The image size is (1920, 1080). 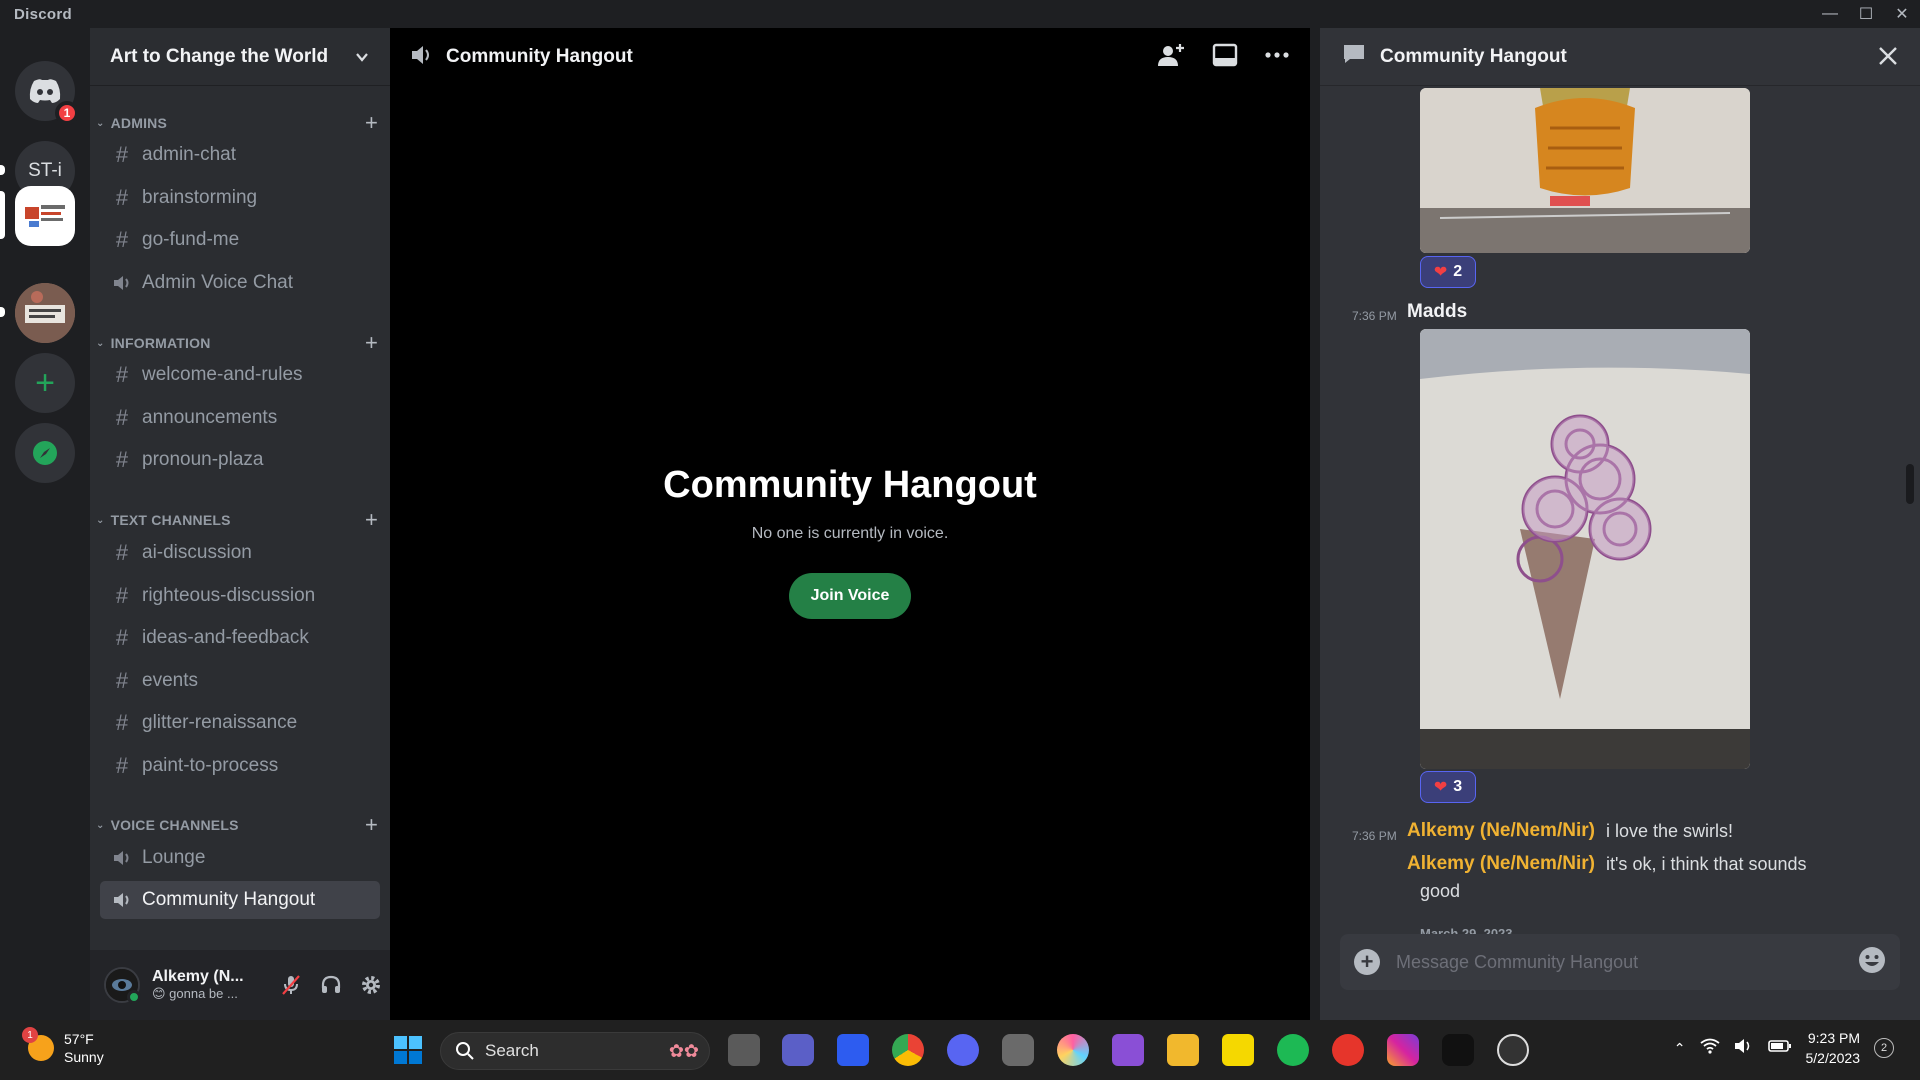 I want to click on instagram-icon, so click(x=1403, y=1050).